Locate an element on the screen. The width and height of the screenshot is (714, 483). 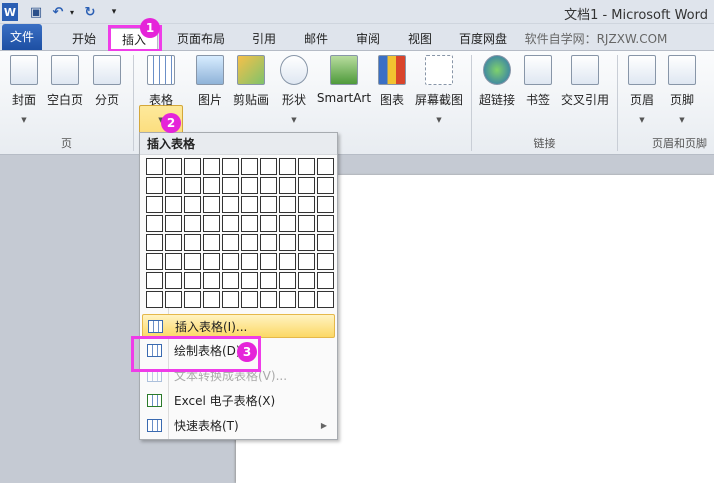
footer-button: 页脚 ▼ is located at coordinates (682, 89).